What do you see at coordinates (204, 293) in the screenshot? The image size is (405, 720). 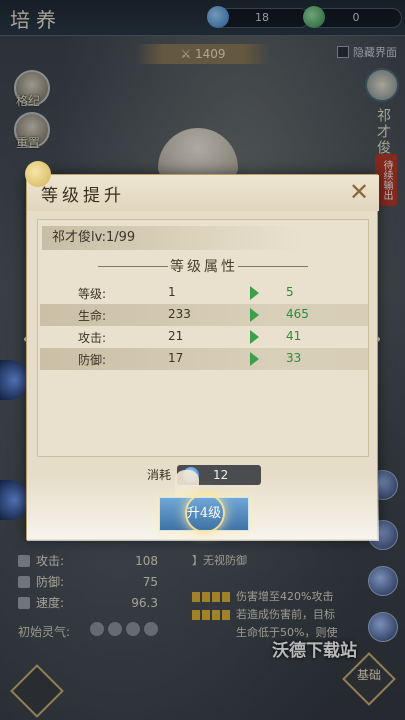 I see `attribute-row: 等级: 1 5` at bounding box center [204, 293].